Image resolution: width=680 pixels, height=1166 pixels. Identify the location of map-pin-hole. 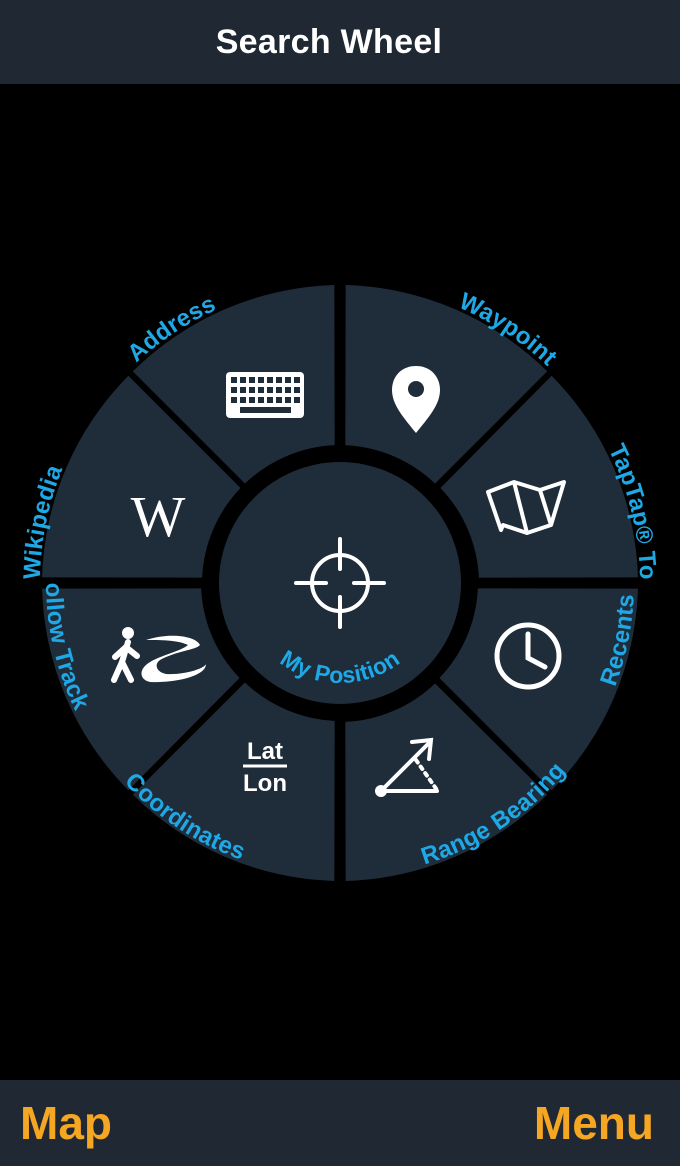
(416, 389).